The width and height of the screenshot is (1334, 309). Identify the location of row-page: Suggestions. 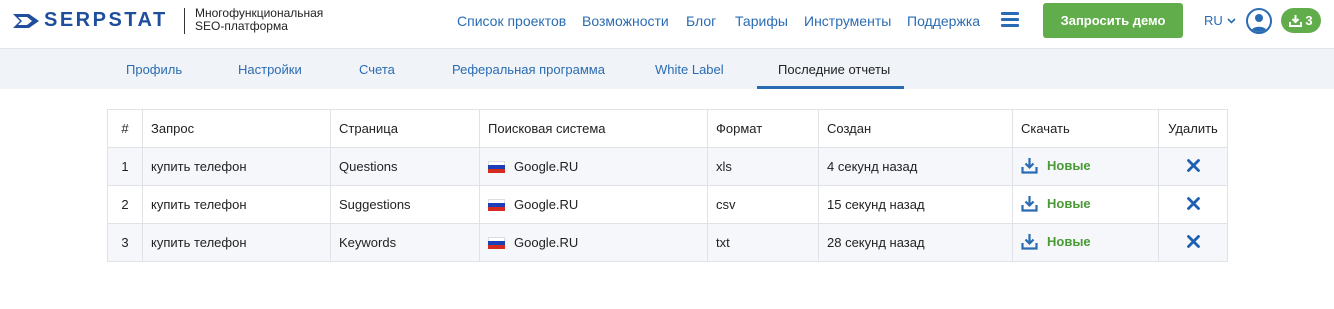
(405, 204).